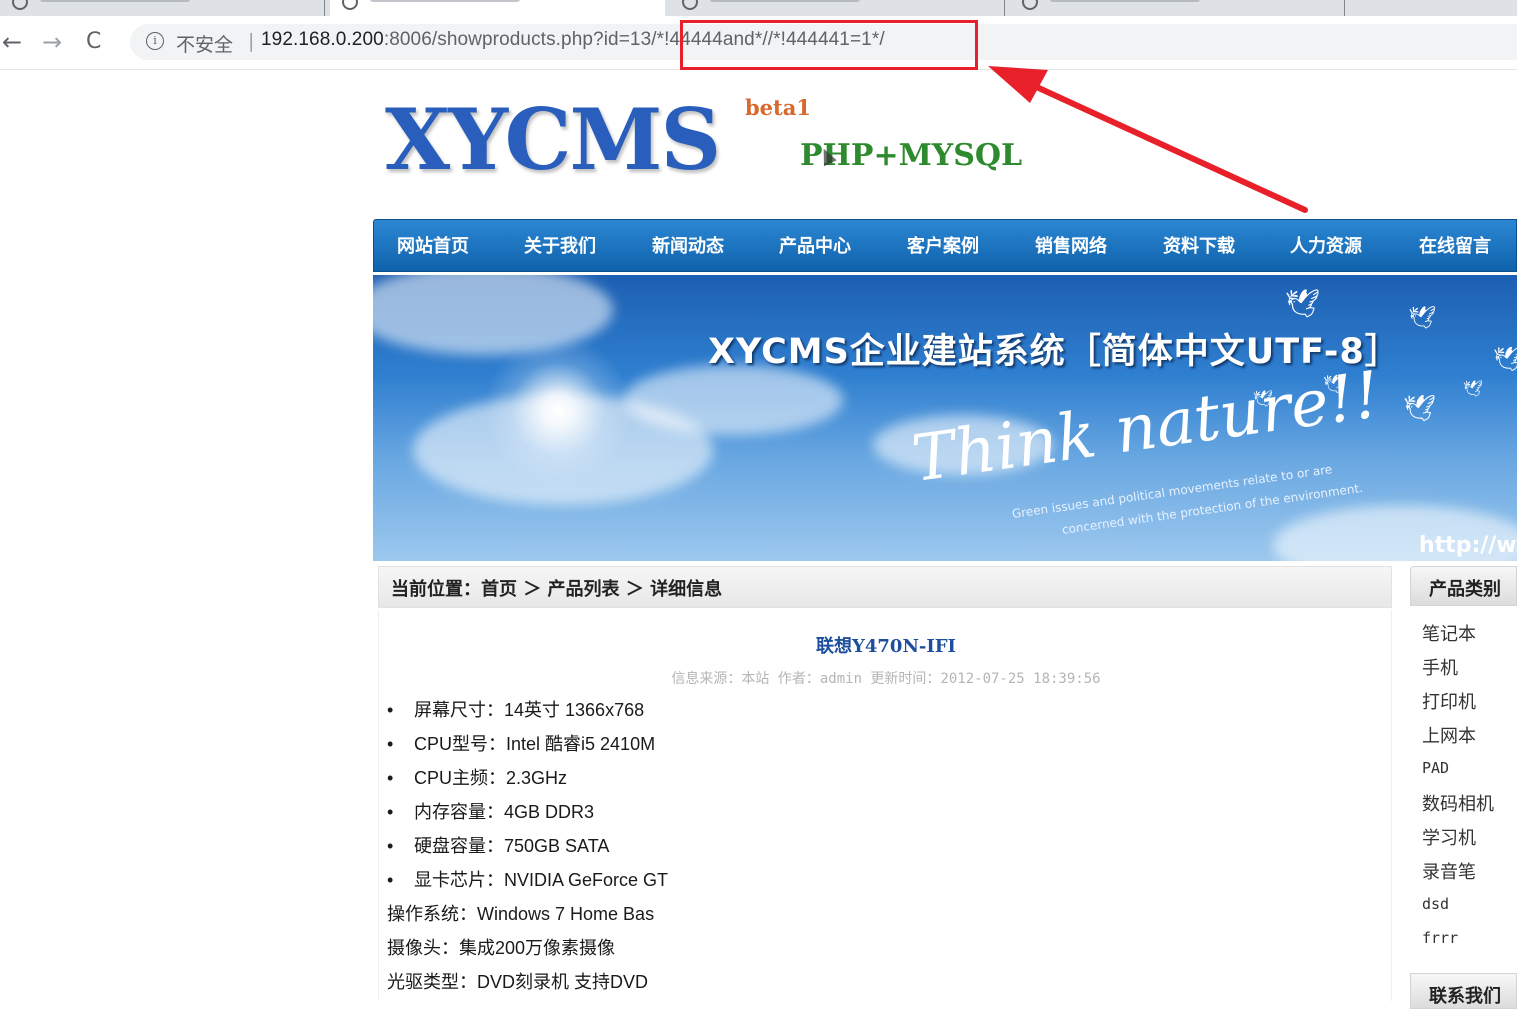  Describe the element at coordinates (1435, 904) in the screenshot. I see `category-link: dsd` at that location.